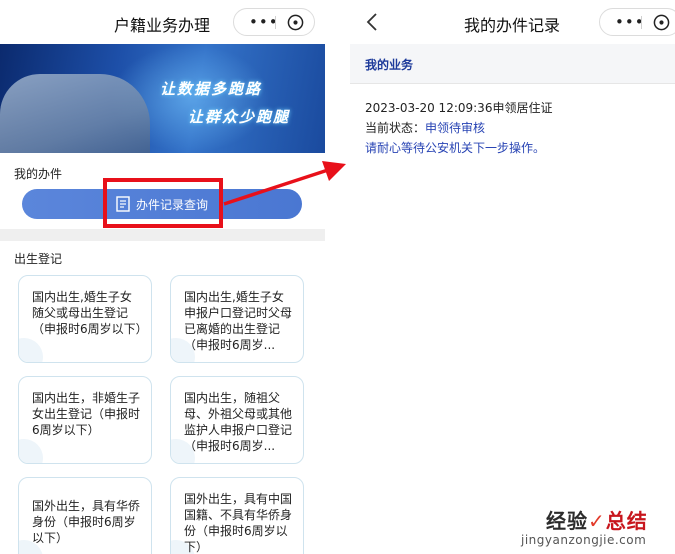 The height and width of the screenshot is (554, 675). Describe the element at coordinates (395, 128) in the screenshot. I see `status-label: 当前状态：` at that location.